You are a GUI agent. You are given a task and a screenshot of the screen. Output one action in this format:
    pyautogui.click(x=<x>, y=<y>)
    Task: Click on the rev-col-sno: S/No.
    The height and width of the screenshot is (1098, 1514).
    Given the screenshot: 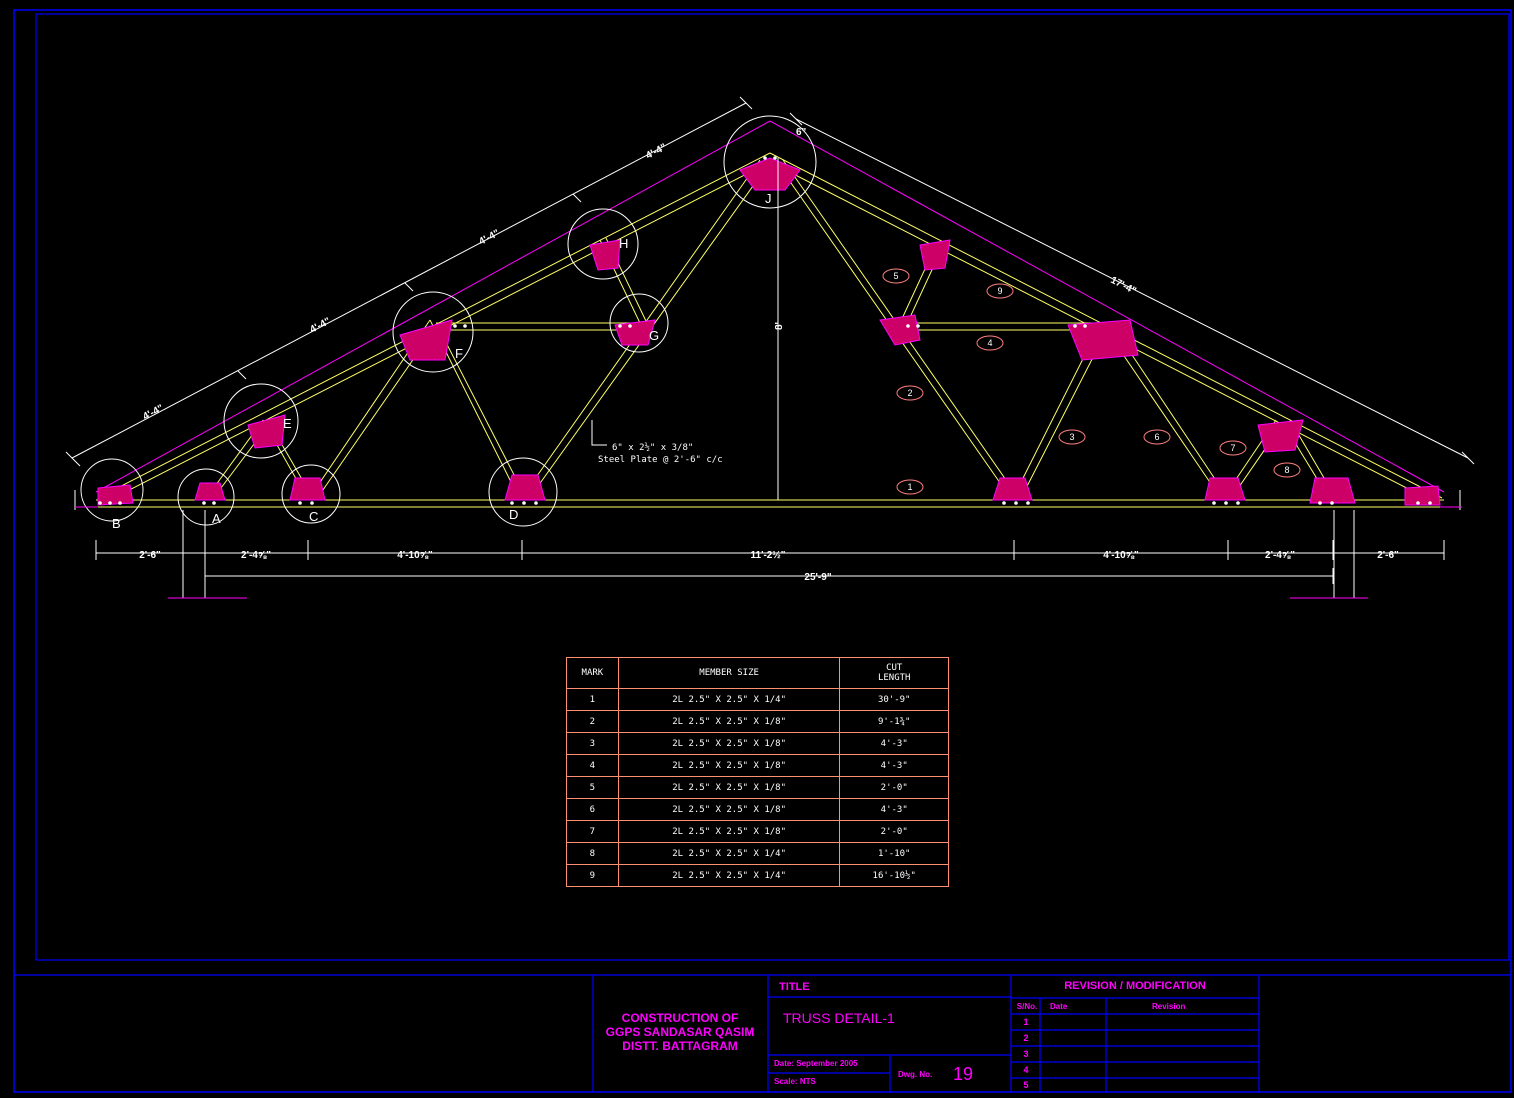 What is the action you would take?
    pyautogui.click(x=1027, y=1006)
    